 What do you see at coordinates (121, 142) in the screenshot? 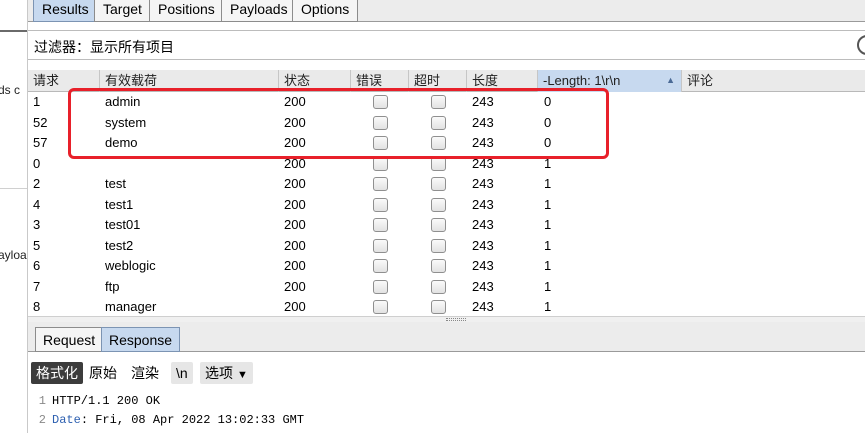
I see `cell-payload: demo` at bounding box center [121, 142].